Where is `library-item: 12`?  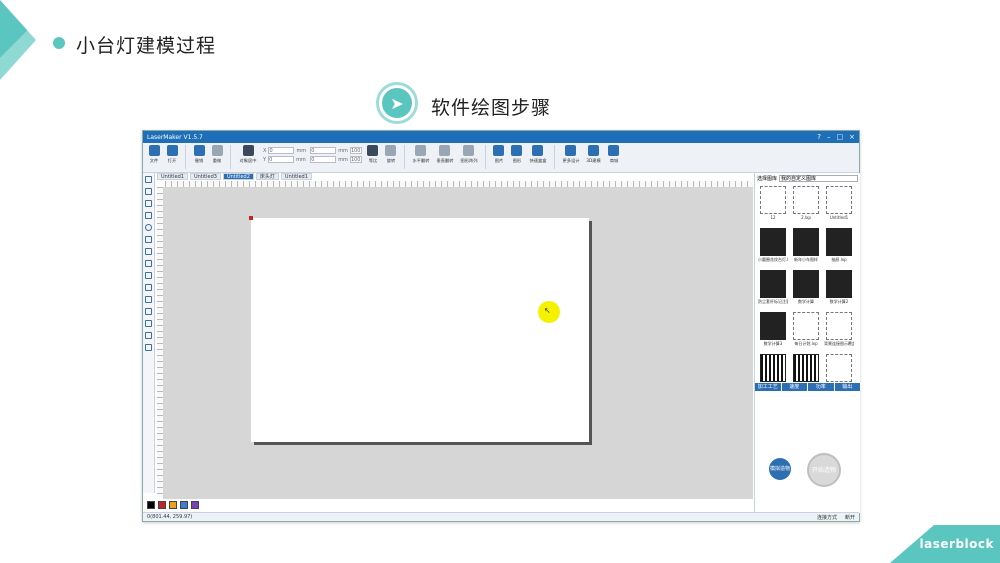 library-item: 12 is located at coordinates (773, 206).